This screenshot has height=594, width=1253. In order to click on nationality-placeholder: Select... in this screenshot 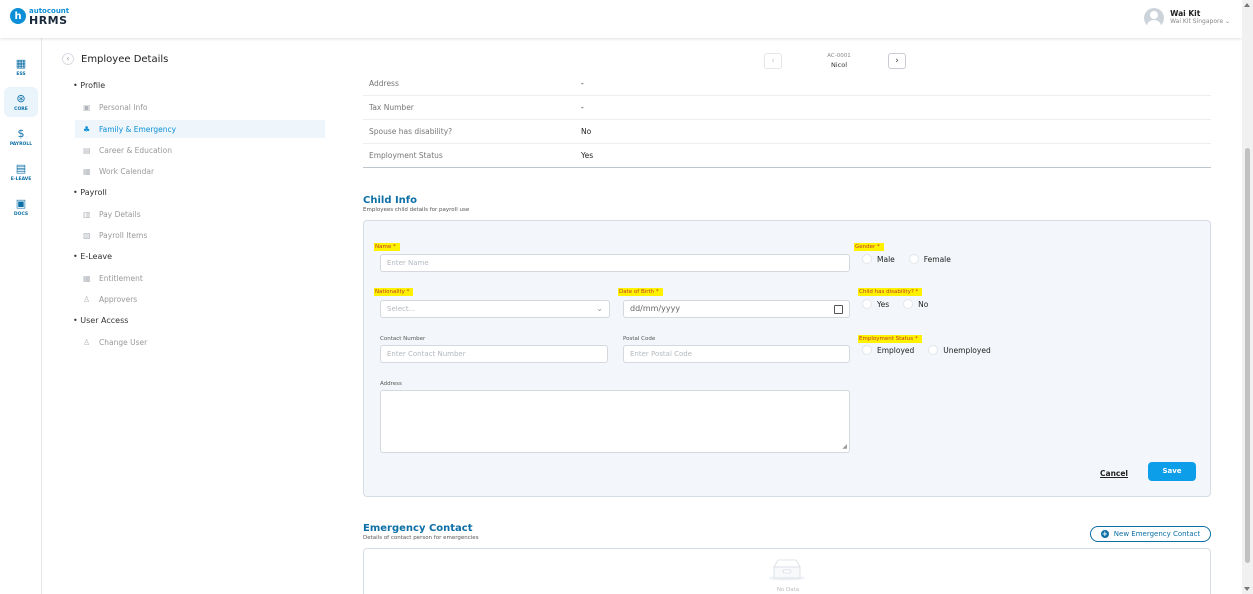, I will do `click(401, 309)`.